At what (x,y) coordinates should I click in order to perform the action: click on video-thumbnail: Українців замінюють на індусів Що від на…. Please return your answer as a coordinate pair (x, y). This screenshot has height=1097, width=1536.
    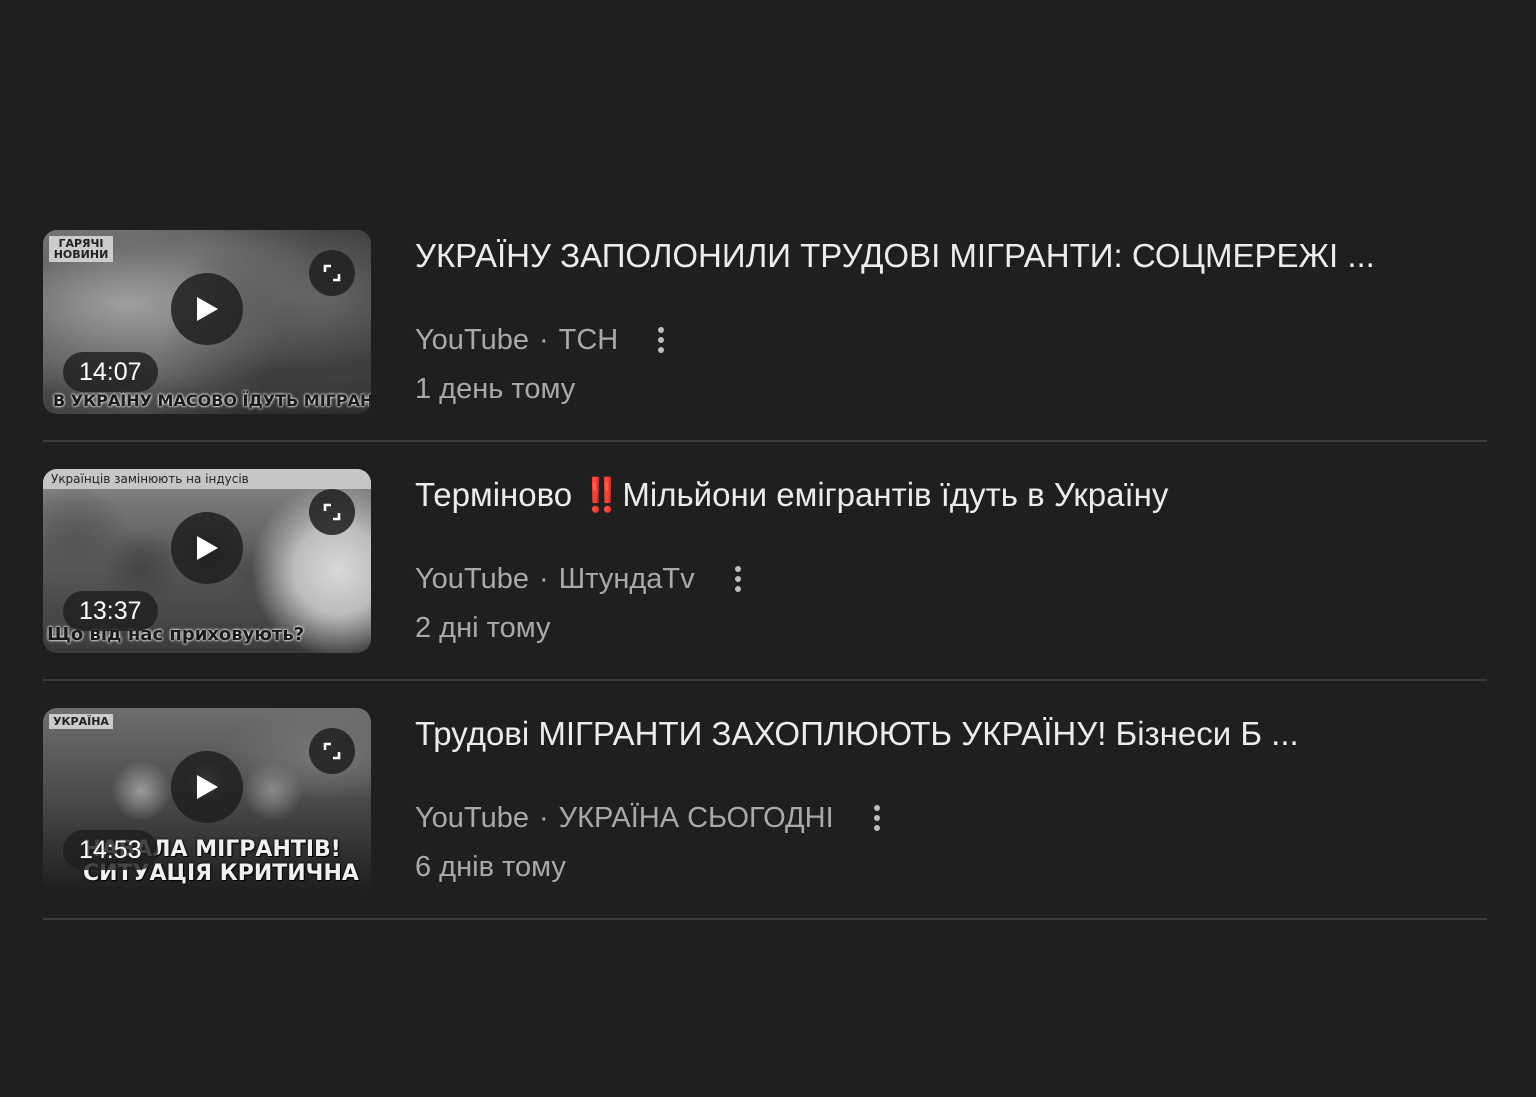
    Looking at the image, I should click on (207, 561).